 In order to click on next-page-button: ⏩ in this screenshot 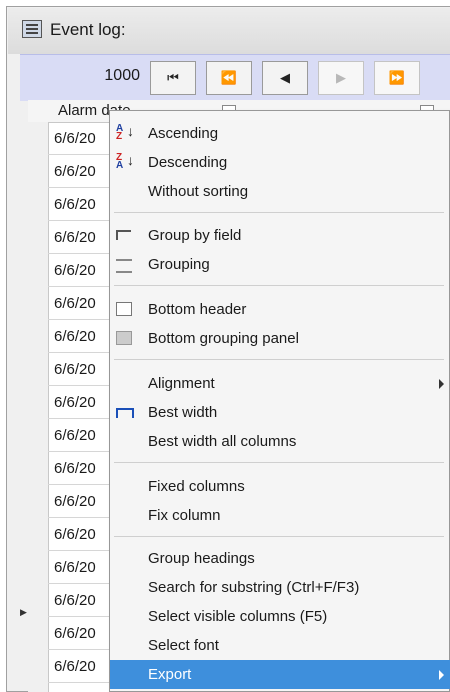, I will do `click(397, 78)`.